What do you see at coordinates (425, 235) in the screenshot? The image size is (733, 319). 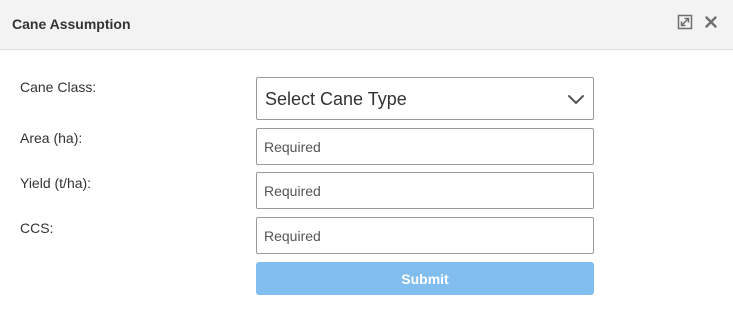 I see `ccs-input` at bounding box center [425, 235].